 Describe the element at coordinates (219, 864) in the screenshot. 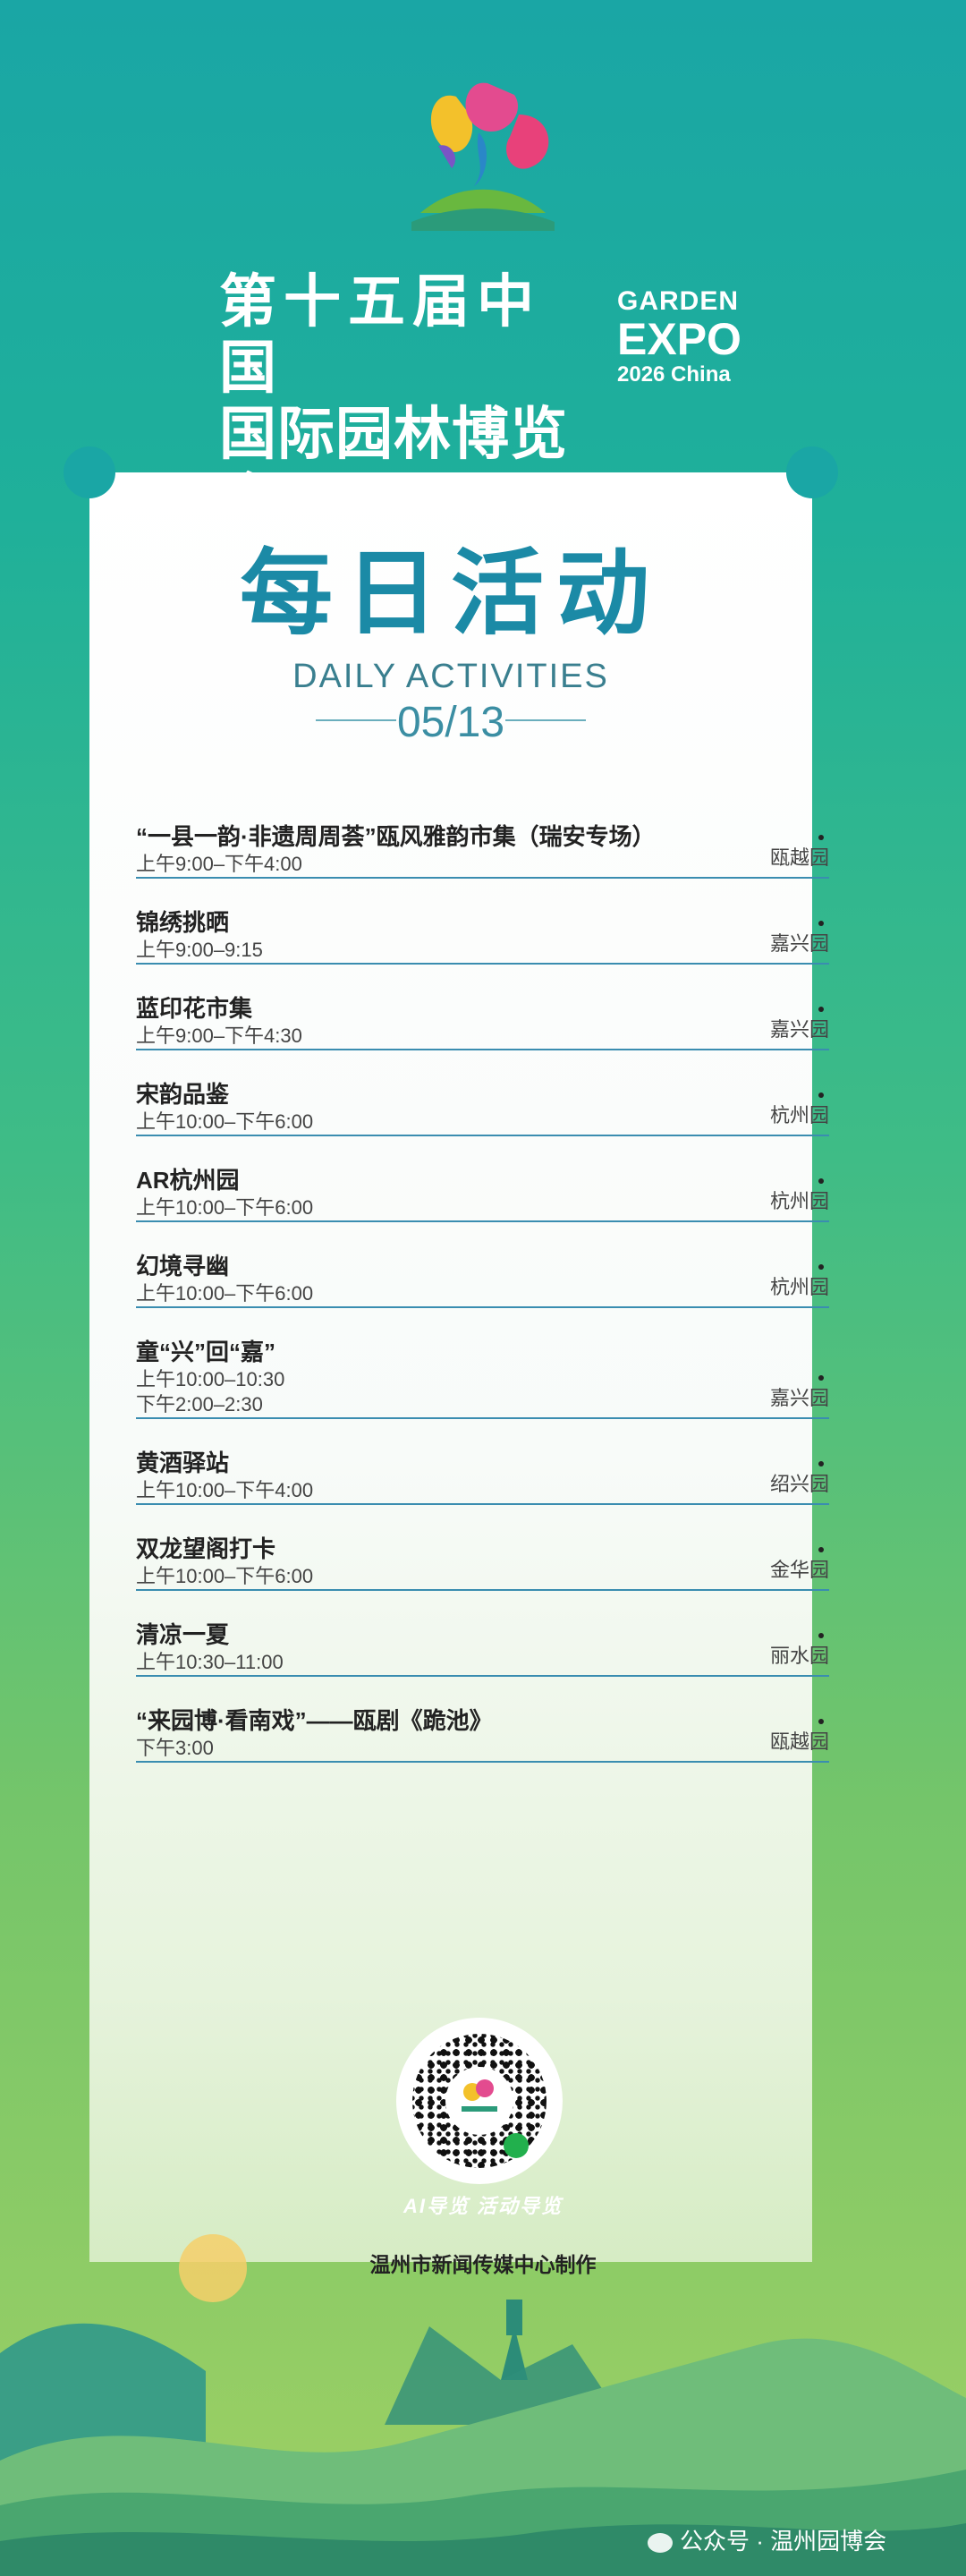

I see `event-time: 上午9:00–下午4:00` at that location.